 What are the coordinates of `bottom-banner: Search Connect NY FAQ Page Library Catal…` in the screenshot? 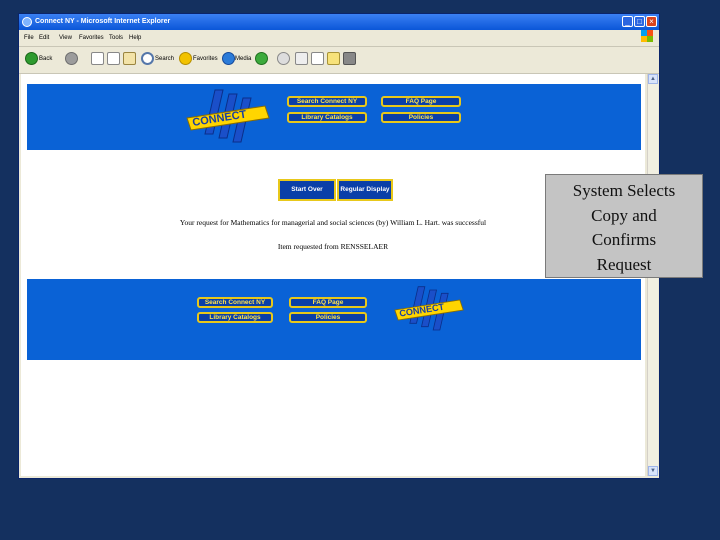 It's located at (334, 319).